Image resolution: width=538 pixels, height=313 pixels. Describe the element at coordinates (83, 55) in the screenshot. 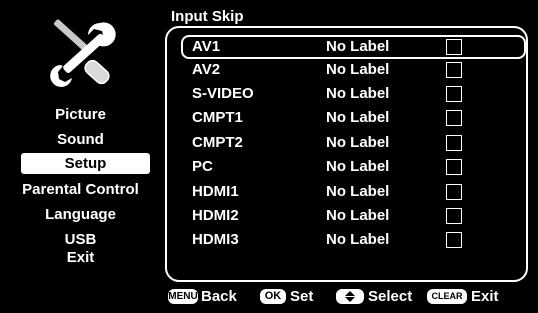

I see `wrench-screwdriver-icon` at that location.